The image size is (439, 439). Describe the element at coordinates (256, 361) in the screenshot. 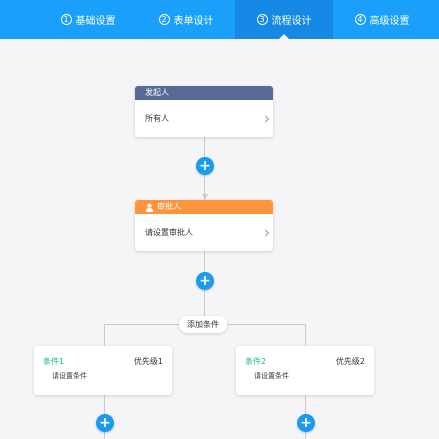

I see `condition-title: 条件2` at that location.